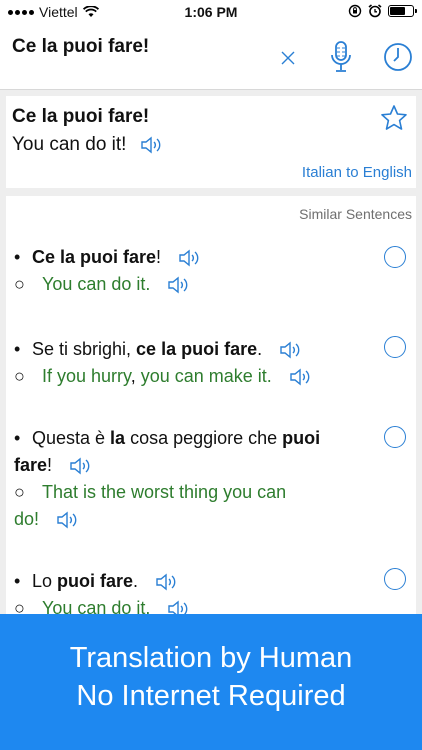  I want to click on similar-translation: ○ You can do it., so click(214, 284).